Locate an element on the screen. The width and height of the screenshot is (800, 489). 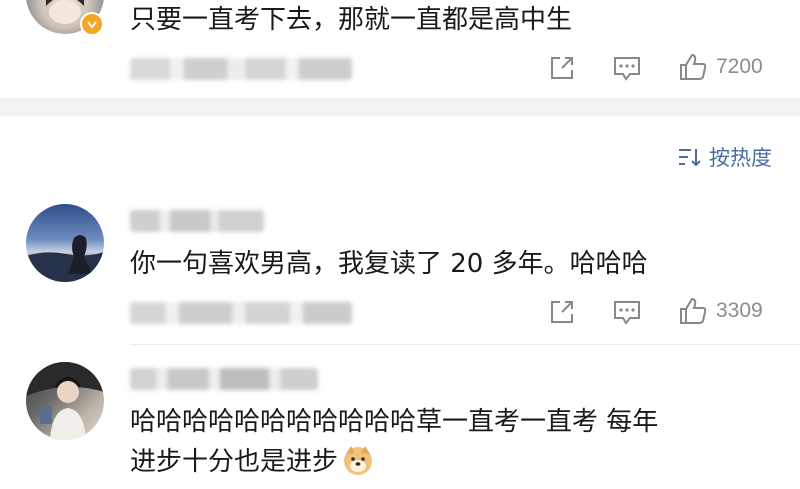
sort-icon is located at coordinates (690, 158).